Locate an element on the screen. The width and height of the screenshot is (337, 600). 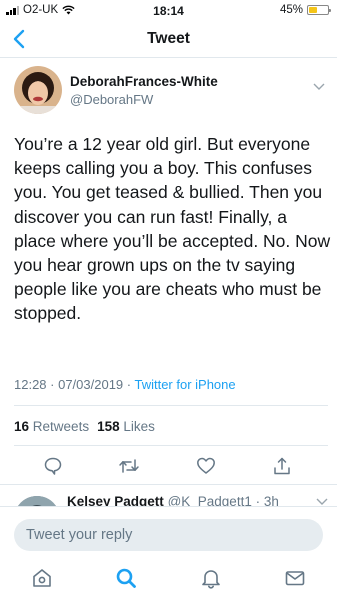
tweet-stats: 16 Retweets 158 Likes is located at coordinates (84, 426).